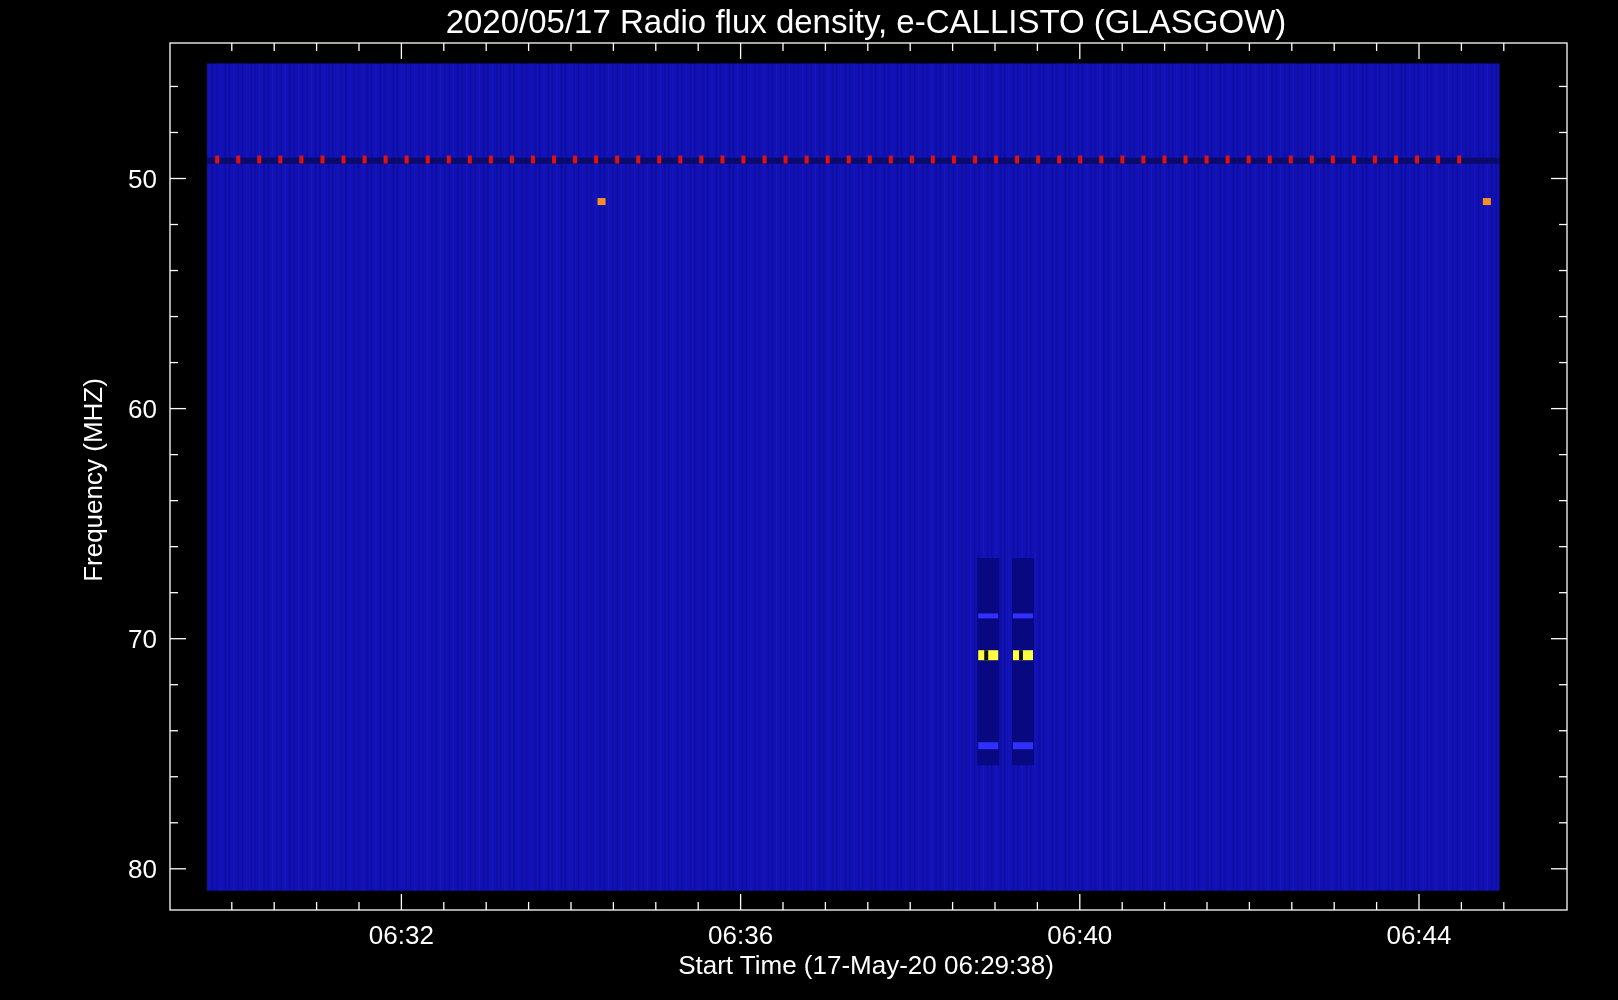 The image size is (1618, 1000). I want to click on y-tick-label: 60, so click(142, 408).